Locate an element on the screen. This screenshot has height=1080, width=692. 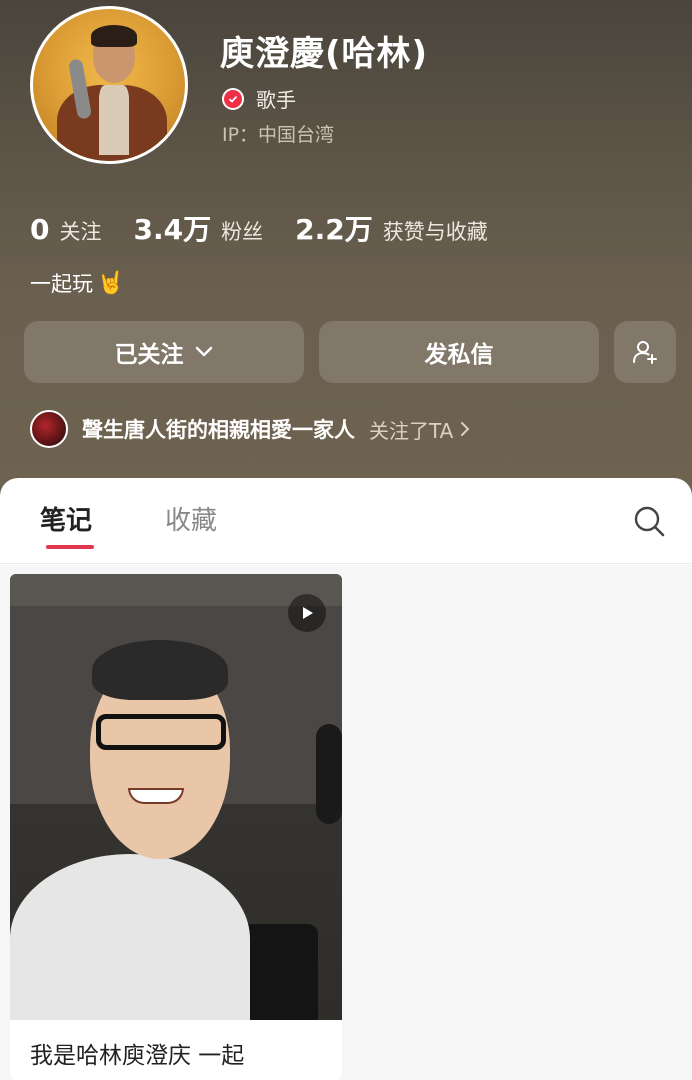
avatar-shirt is located at coordinates (114, 120).